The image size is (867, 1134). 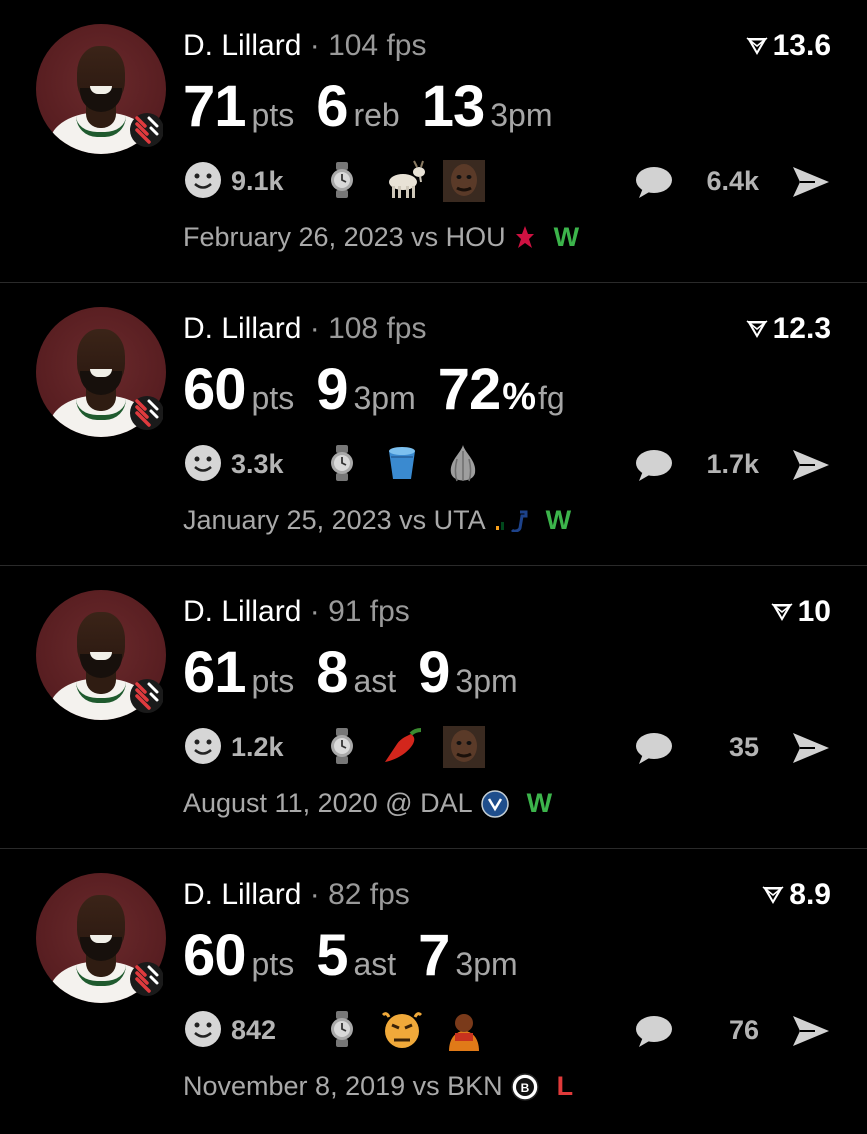 I want to click on action-bar: 842 76, so click(x=507, y=1031).